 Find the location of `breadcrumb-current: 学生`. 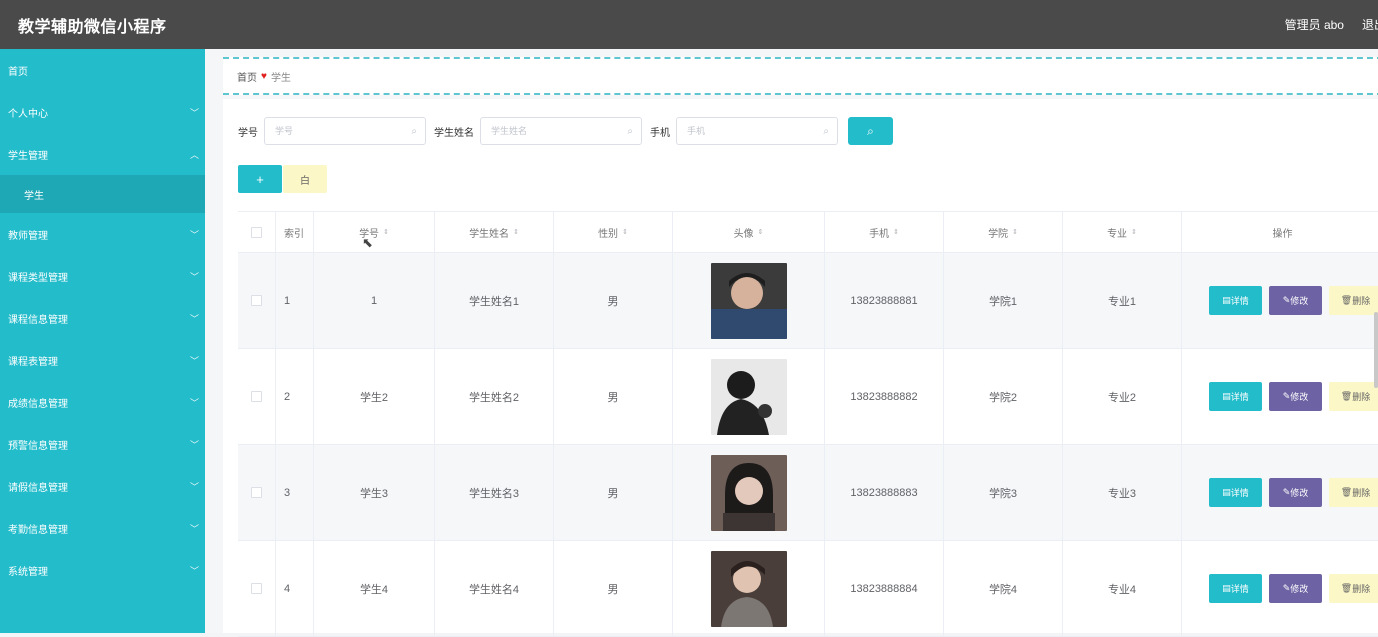

breadcrumb-current: 学生 is located at coordinates (280, 78).